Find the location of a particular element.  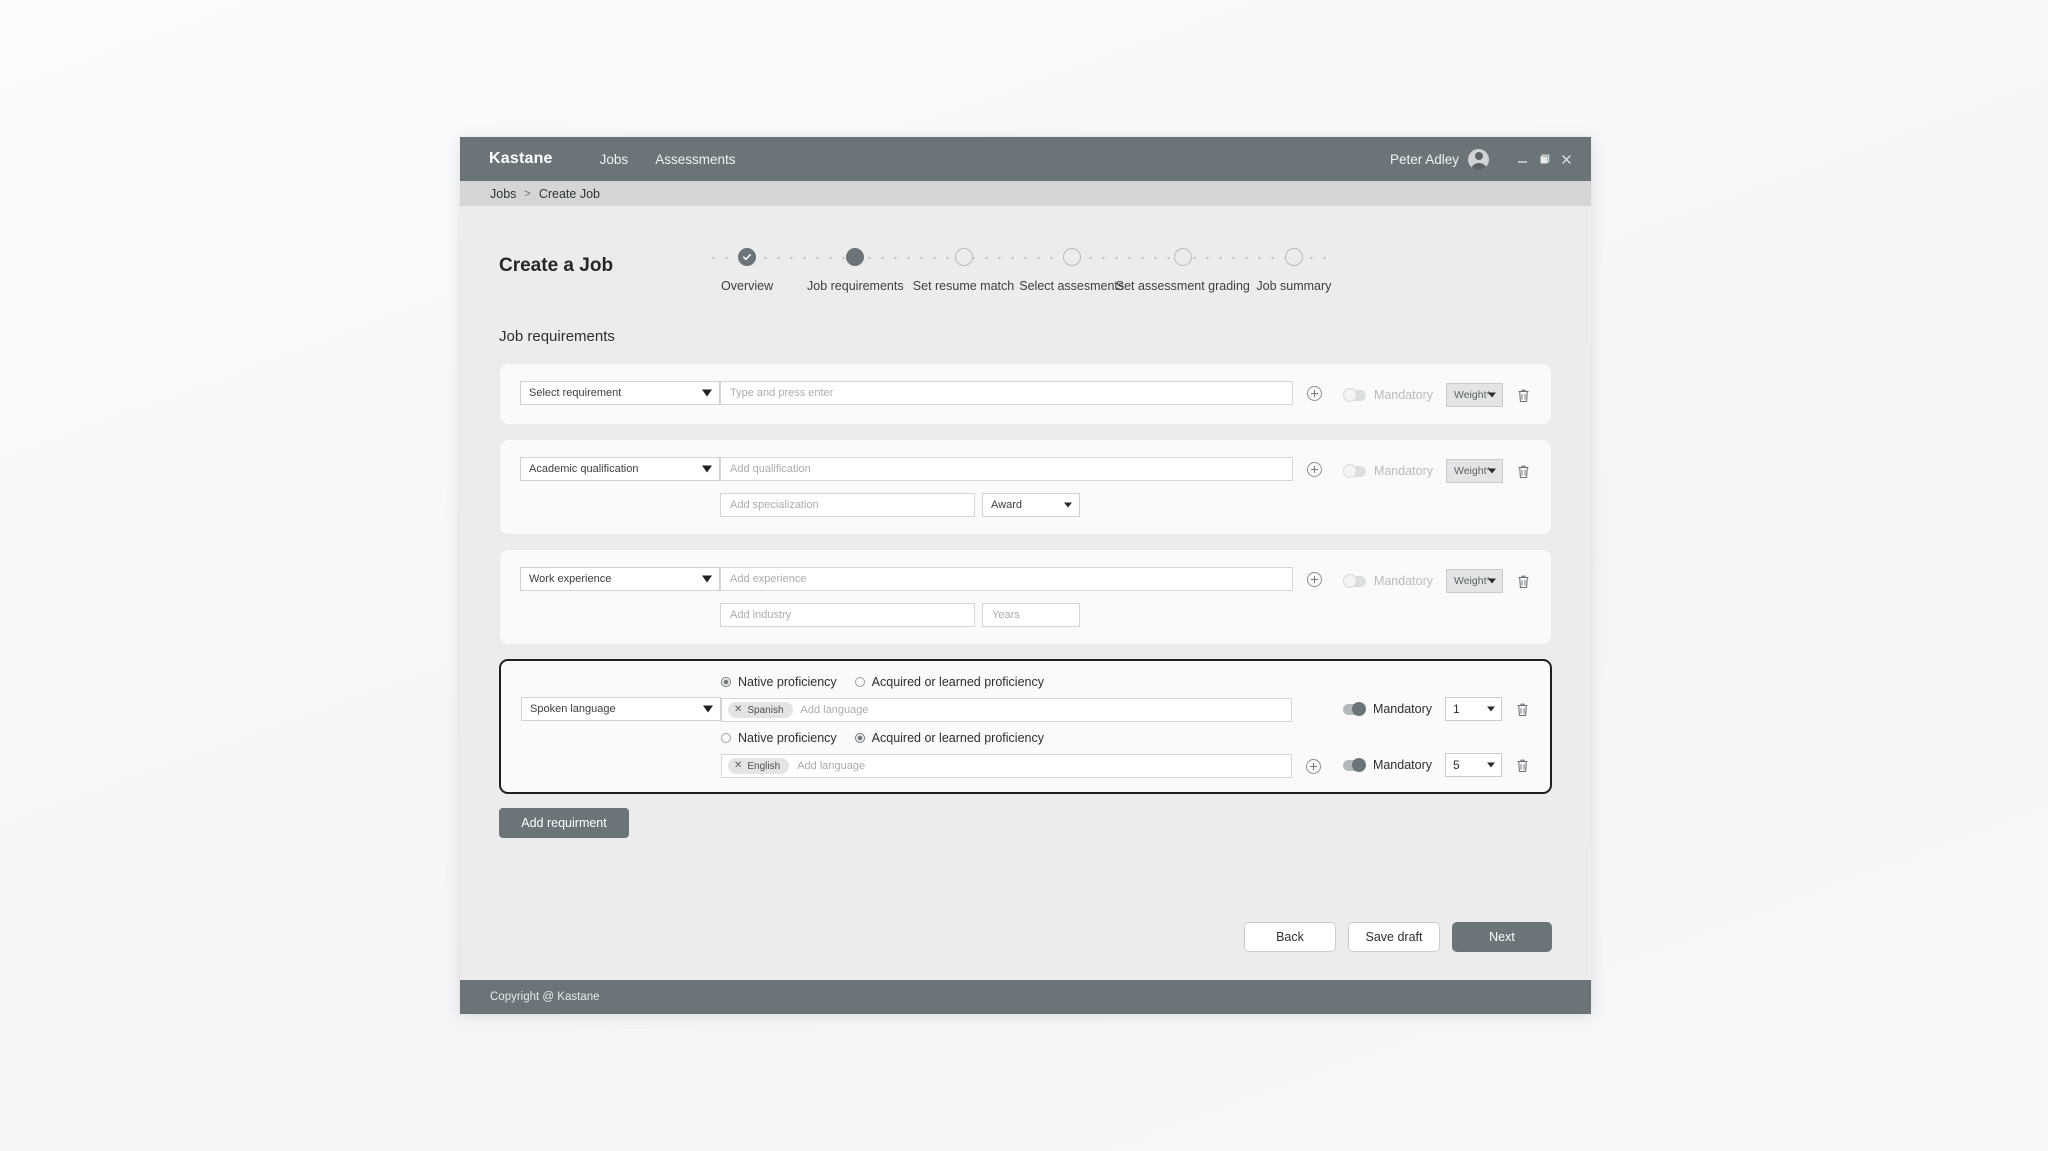

step-dot-icon is located at coordinates (1293, 257).